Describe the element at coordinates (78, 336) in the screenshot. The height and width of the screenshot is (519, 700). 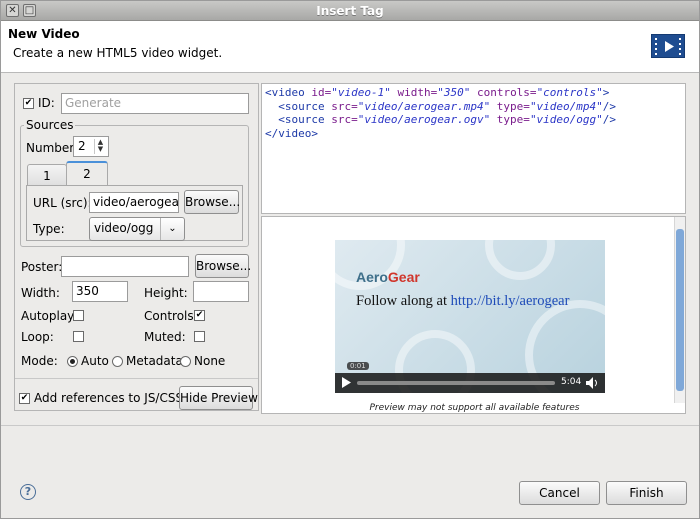
I see `loop-checkbox` at that location.